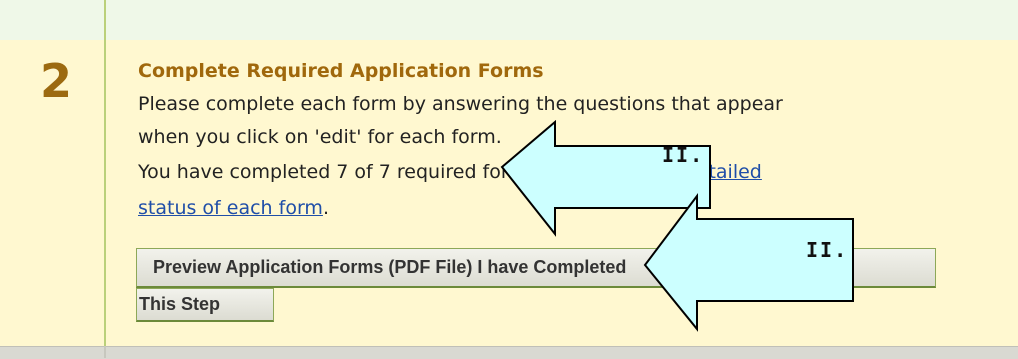  I want to click on bottom-band, so click(509, 352).